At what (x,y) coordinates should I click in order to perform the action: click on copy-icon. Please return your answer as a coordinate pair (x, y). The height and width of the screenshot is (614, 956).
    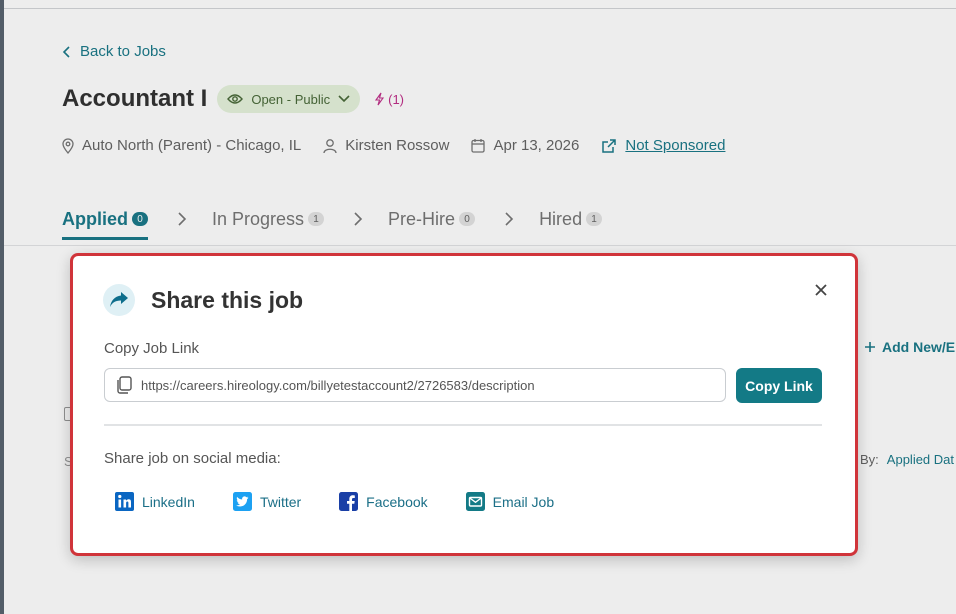
    Looking at the image, I should click on (124, 385).